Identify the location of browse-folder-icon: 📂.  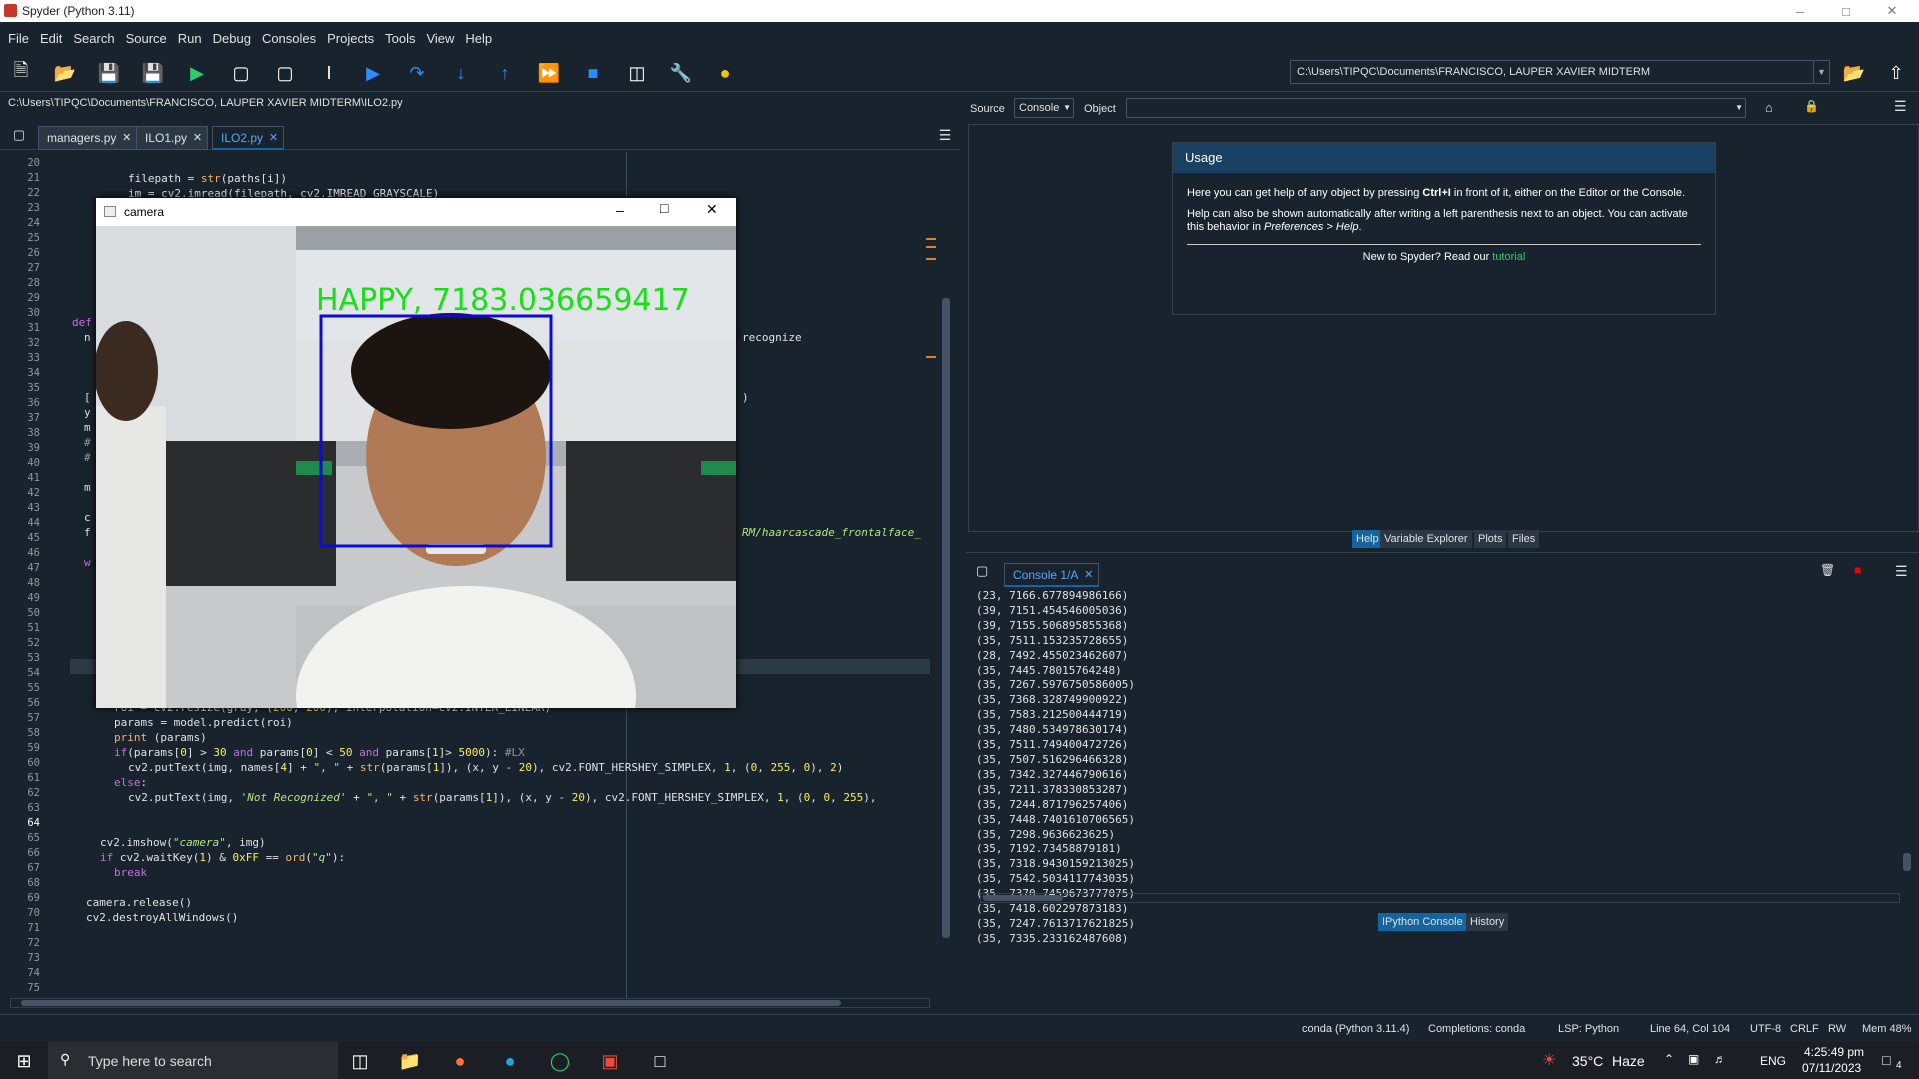
(1854, 73).